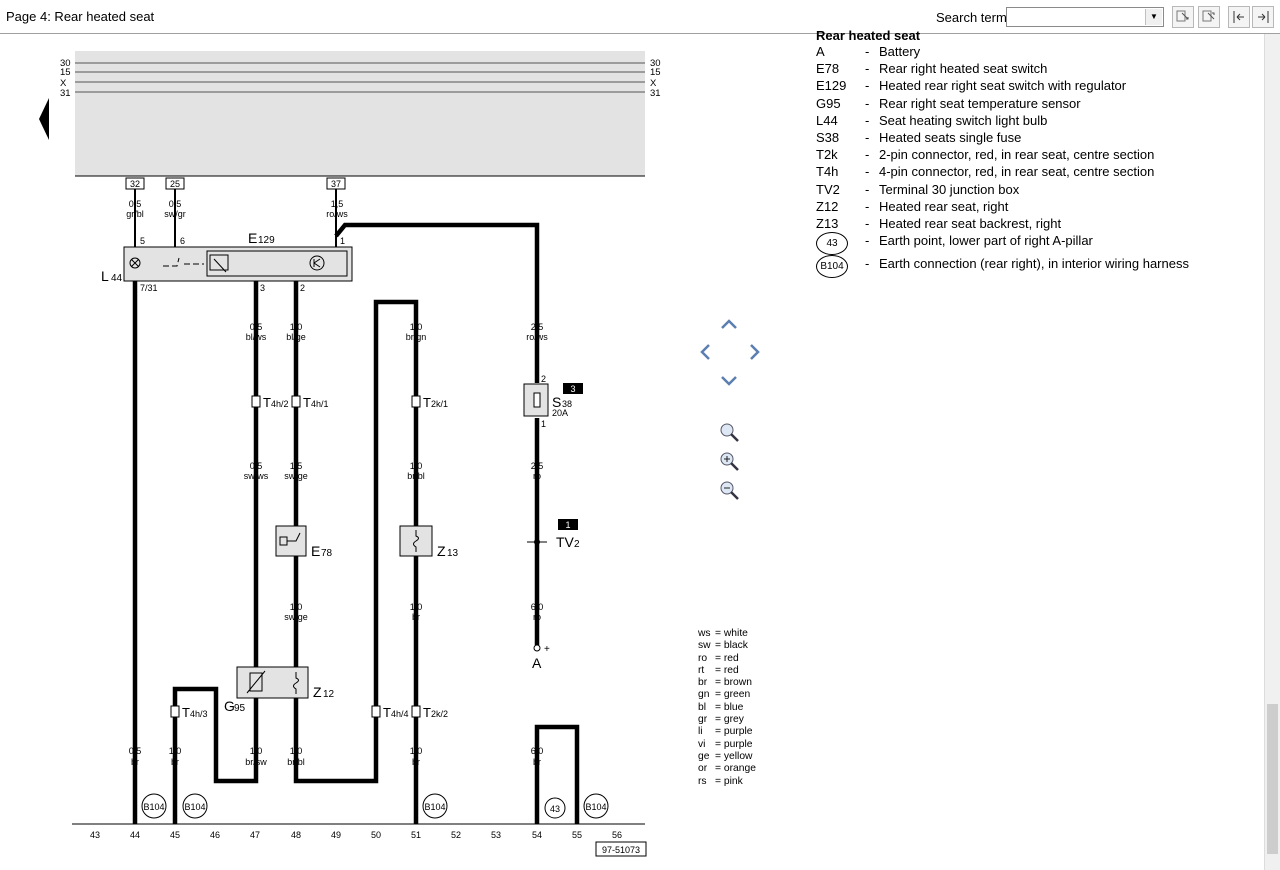 The width and height of the screenshot is (1280, 870). What do you see at coordinates (135, 184) in the screenshot?
I see `terminal-label: 32` at bounding box center [135, 184].